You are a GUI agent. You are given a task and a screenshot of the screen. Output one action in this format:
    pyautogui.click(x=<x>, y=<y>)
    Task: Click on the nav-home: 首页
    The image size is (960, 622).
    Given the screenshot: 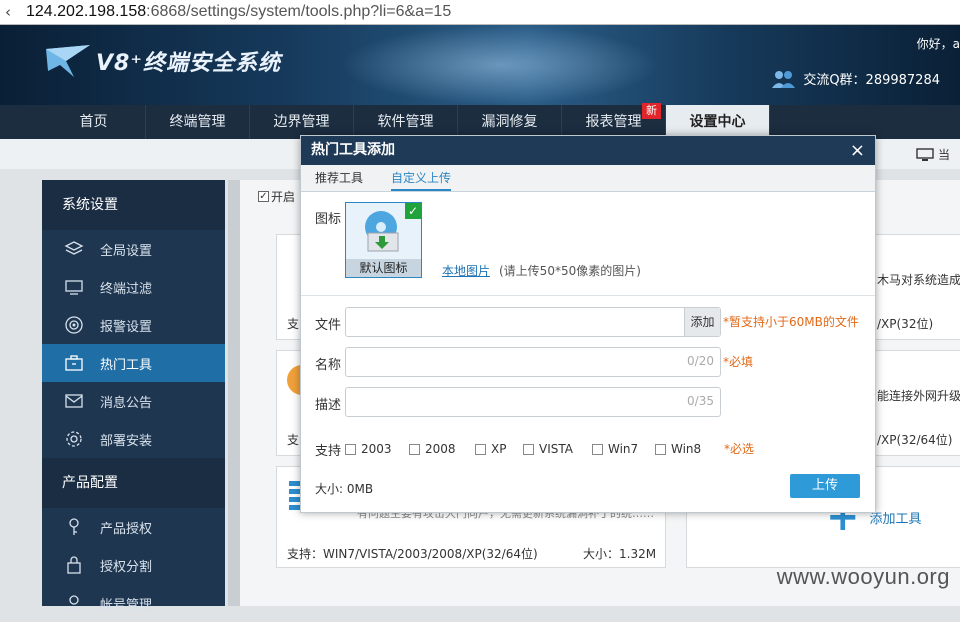 What is the action you would take?
    pyautogui.click(x=94, y=122)
    